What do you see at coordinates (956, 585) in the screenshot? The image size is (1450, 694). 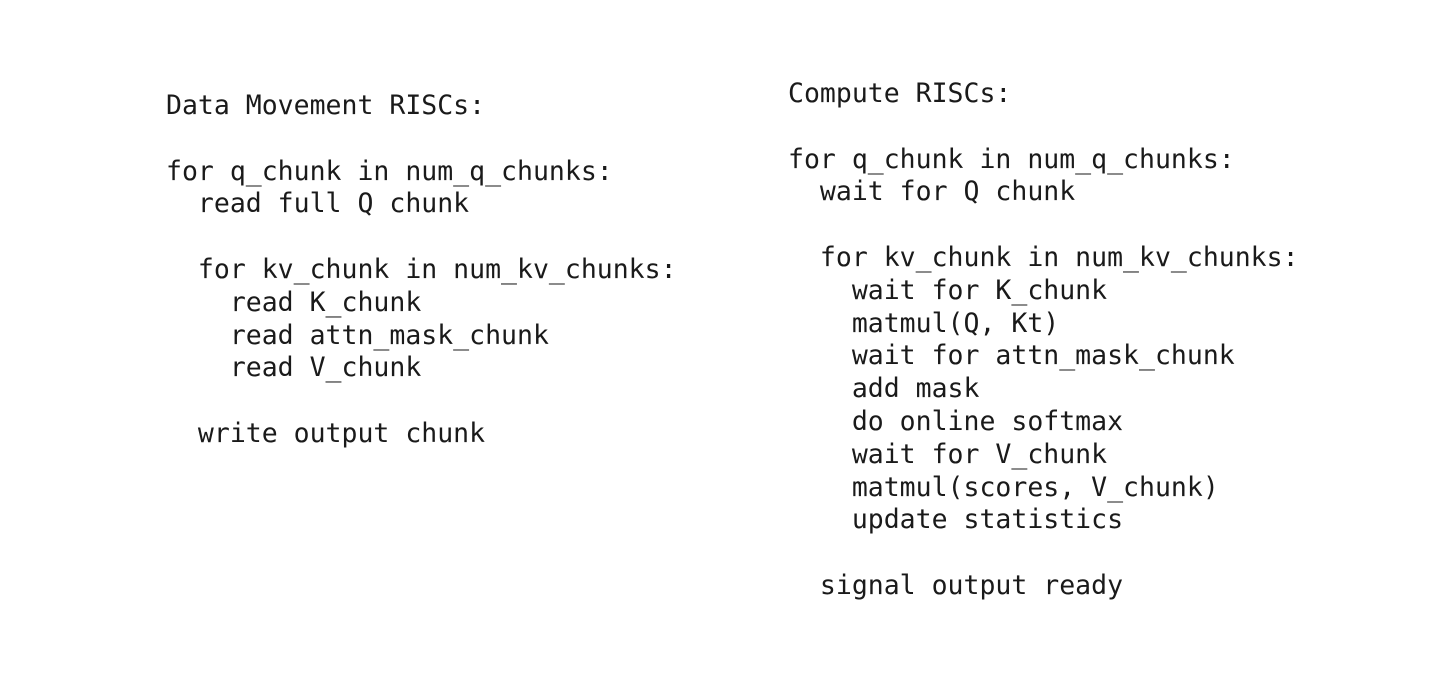 I see `code-line: signal output ready` at bounding box center [956, 585].